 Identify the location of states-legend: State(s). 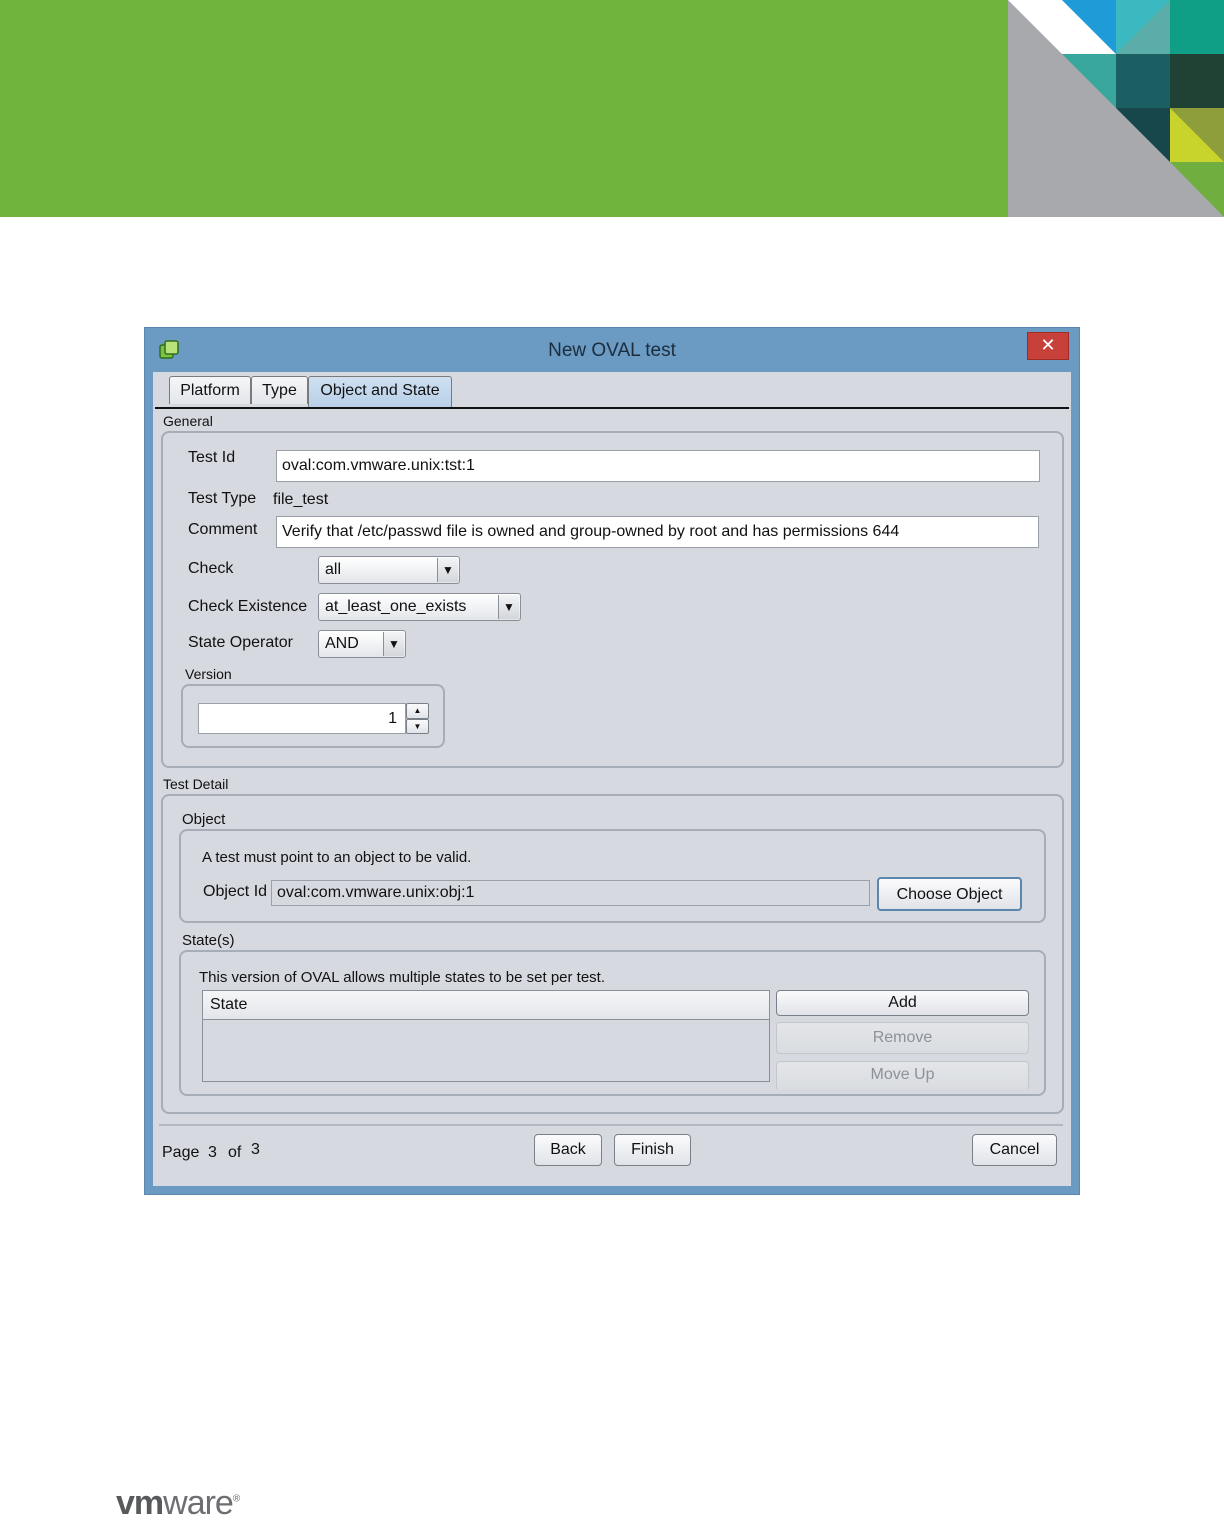
(208, 940).